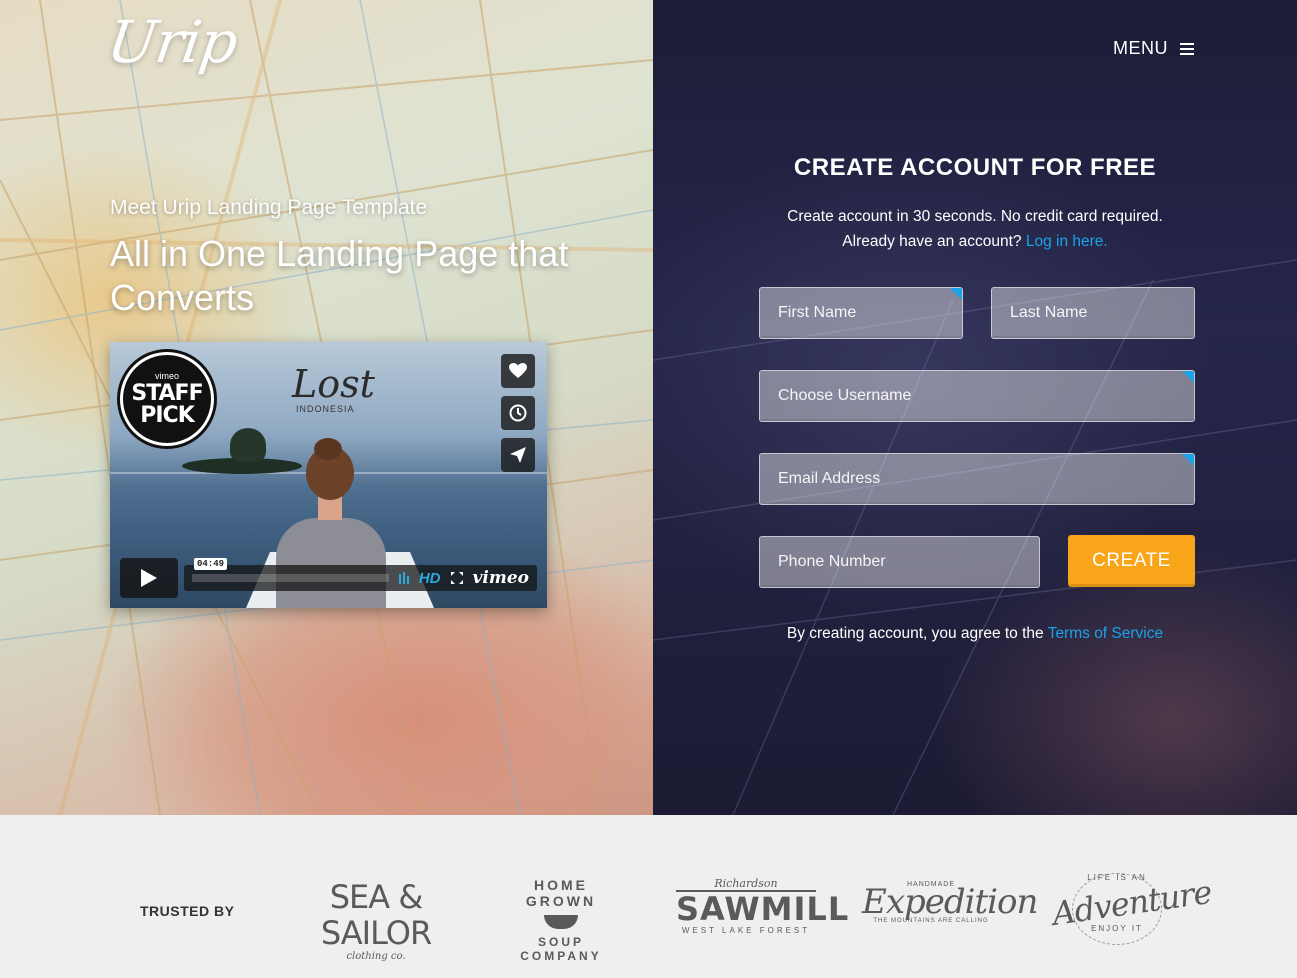 This screenshot has height=978, width=1297. I want to click on logo-sea-and-sailor: SEA & SAILOR clothing co., so click(376, 920).